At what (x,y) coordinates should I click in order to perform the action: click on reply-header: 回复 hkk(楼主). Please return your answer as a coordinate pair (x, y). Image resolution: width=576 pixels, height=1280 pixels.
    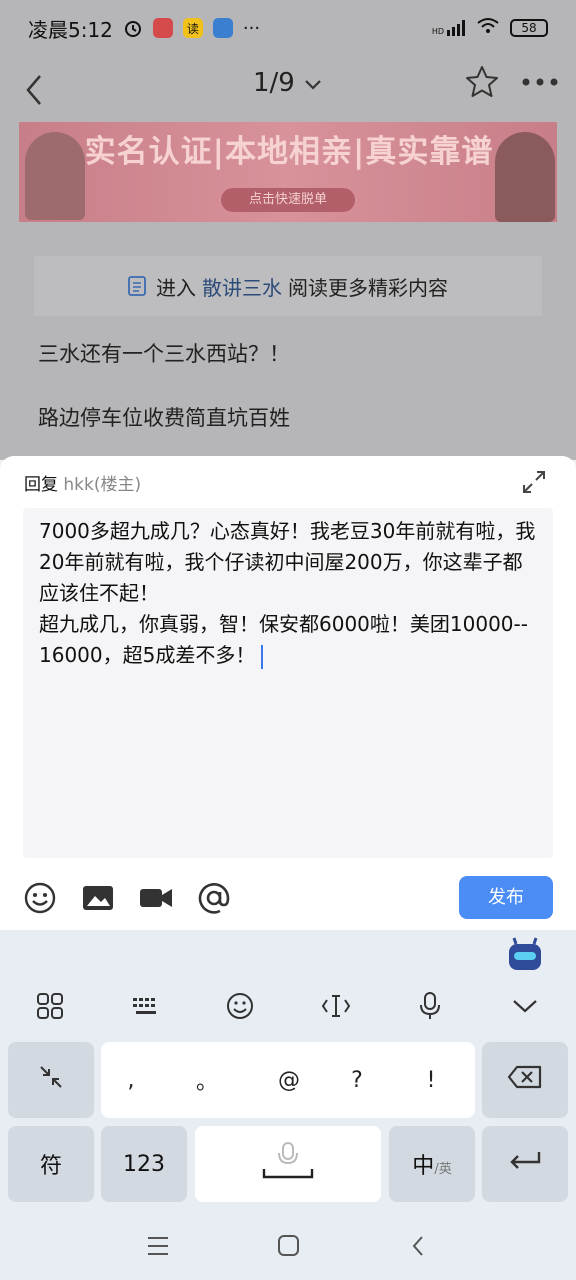
    Looking at the image, I should click on (82, 482).